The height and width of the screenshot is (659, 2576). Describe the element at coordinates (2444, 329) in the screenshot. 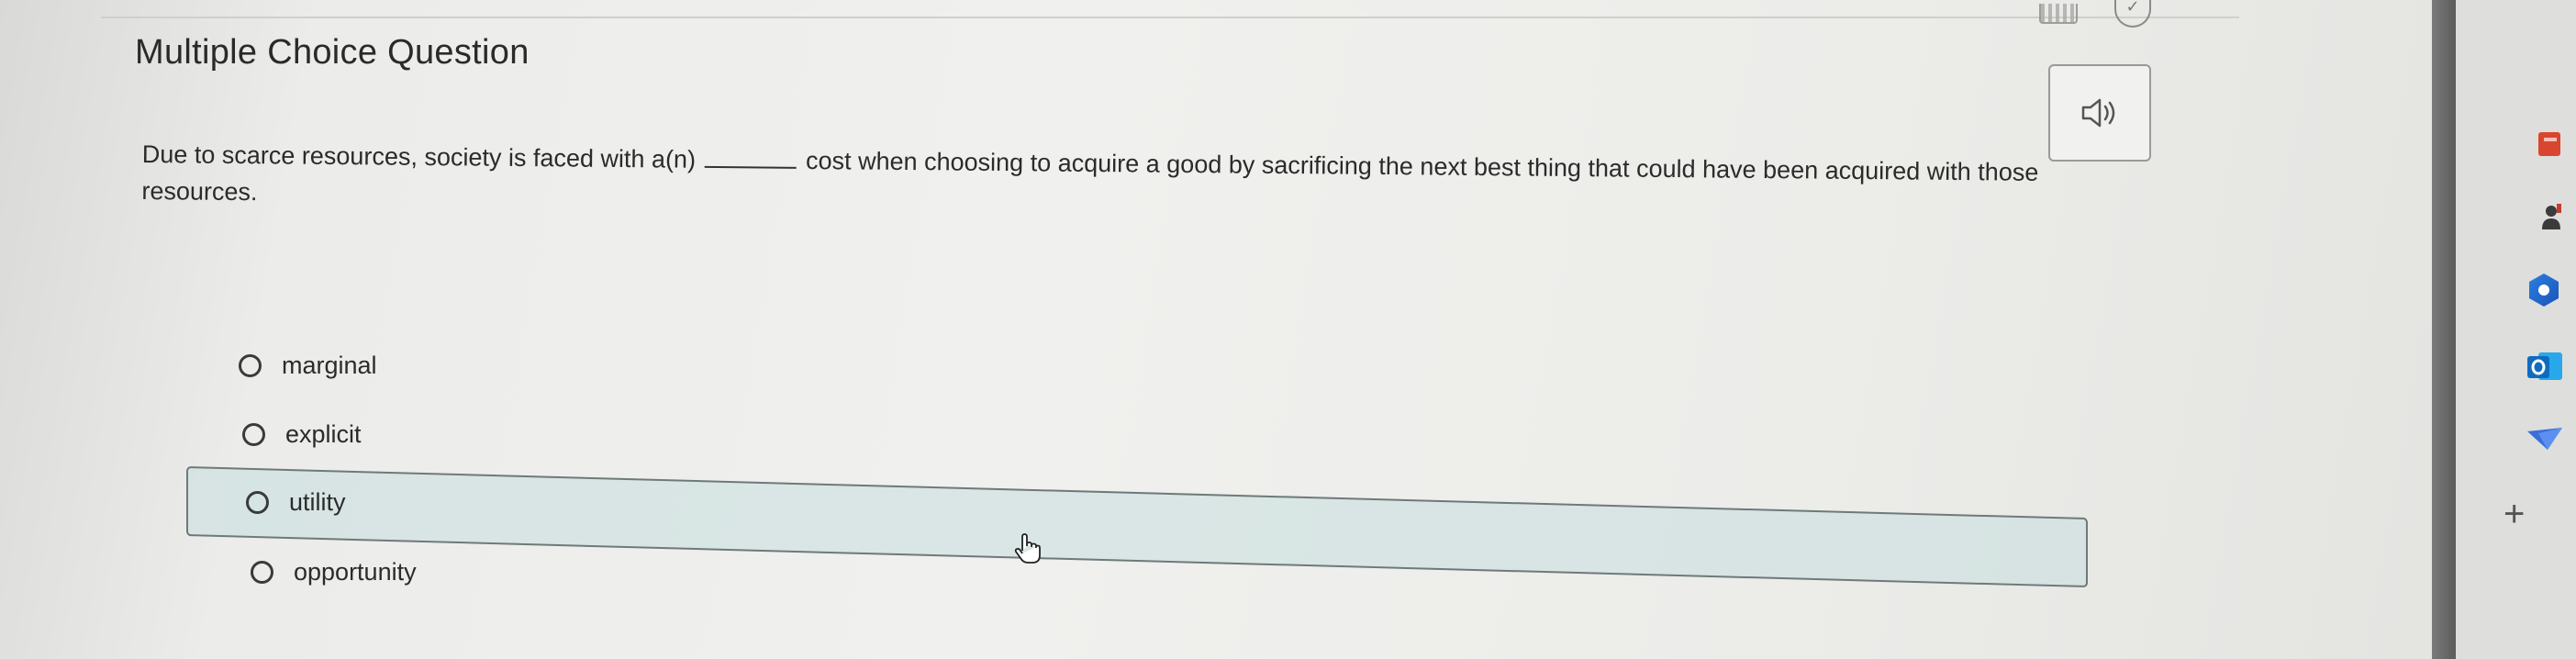

I see `window-edge` at that location.